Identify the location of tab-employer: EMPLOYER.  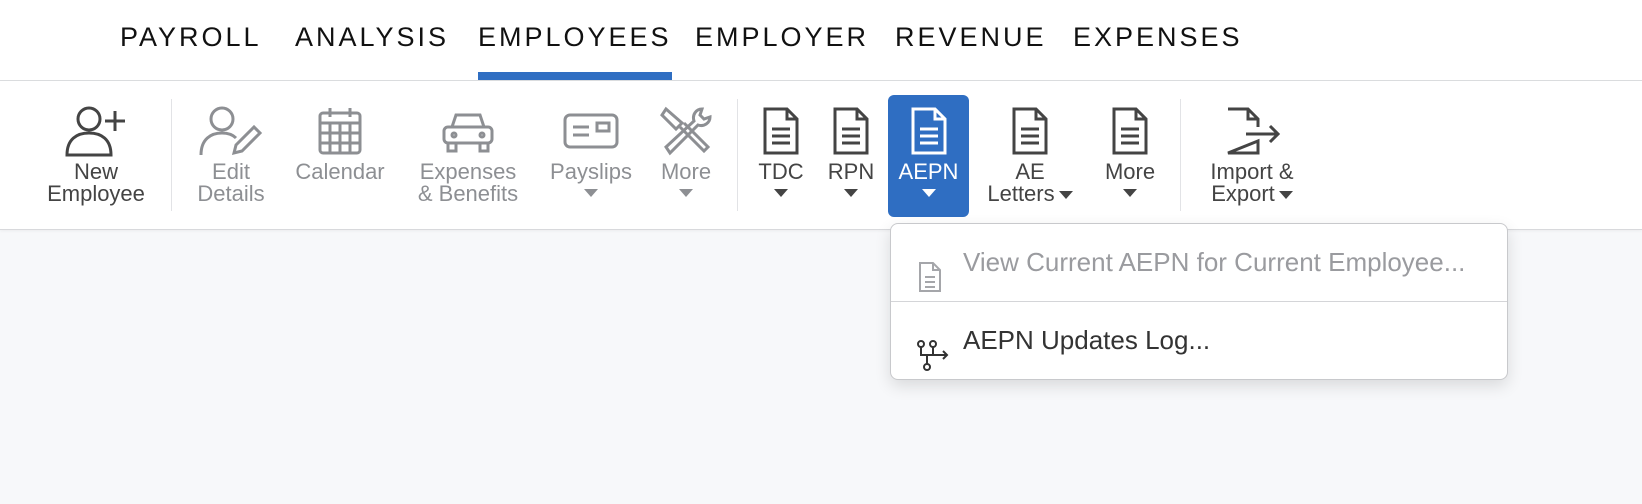
(782, 40).